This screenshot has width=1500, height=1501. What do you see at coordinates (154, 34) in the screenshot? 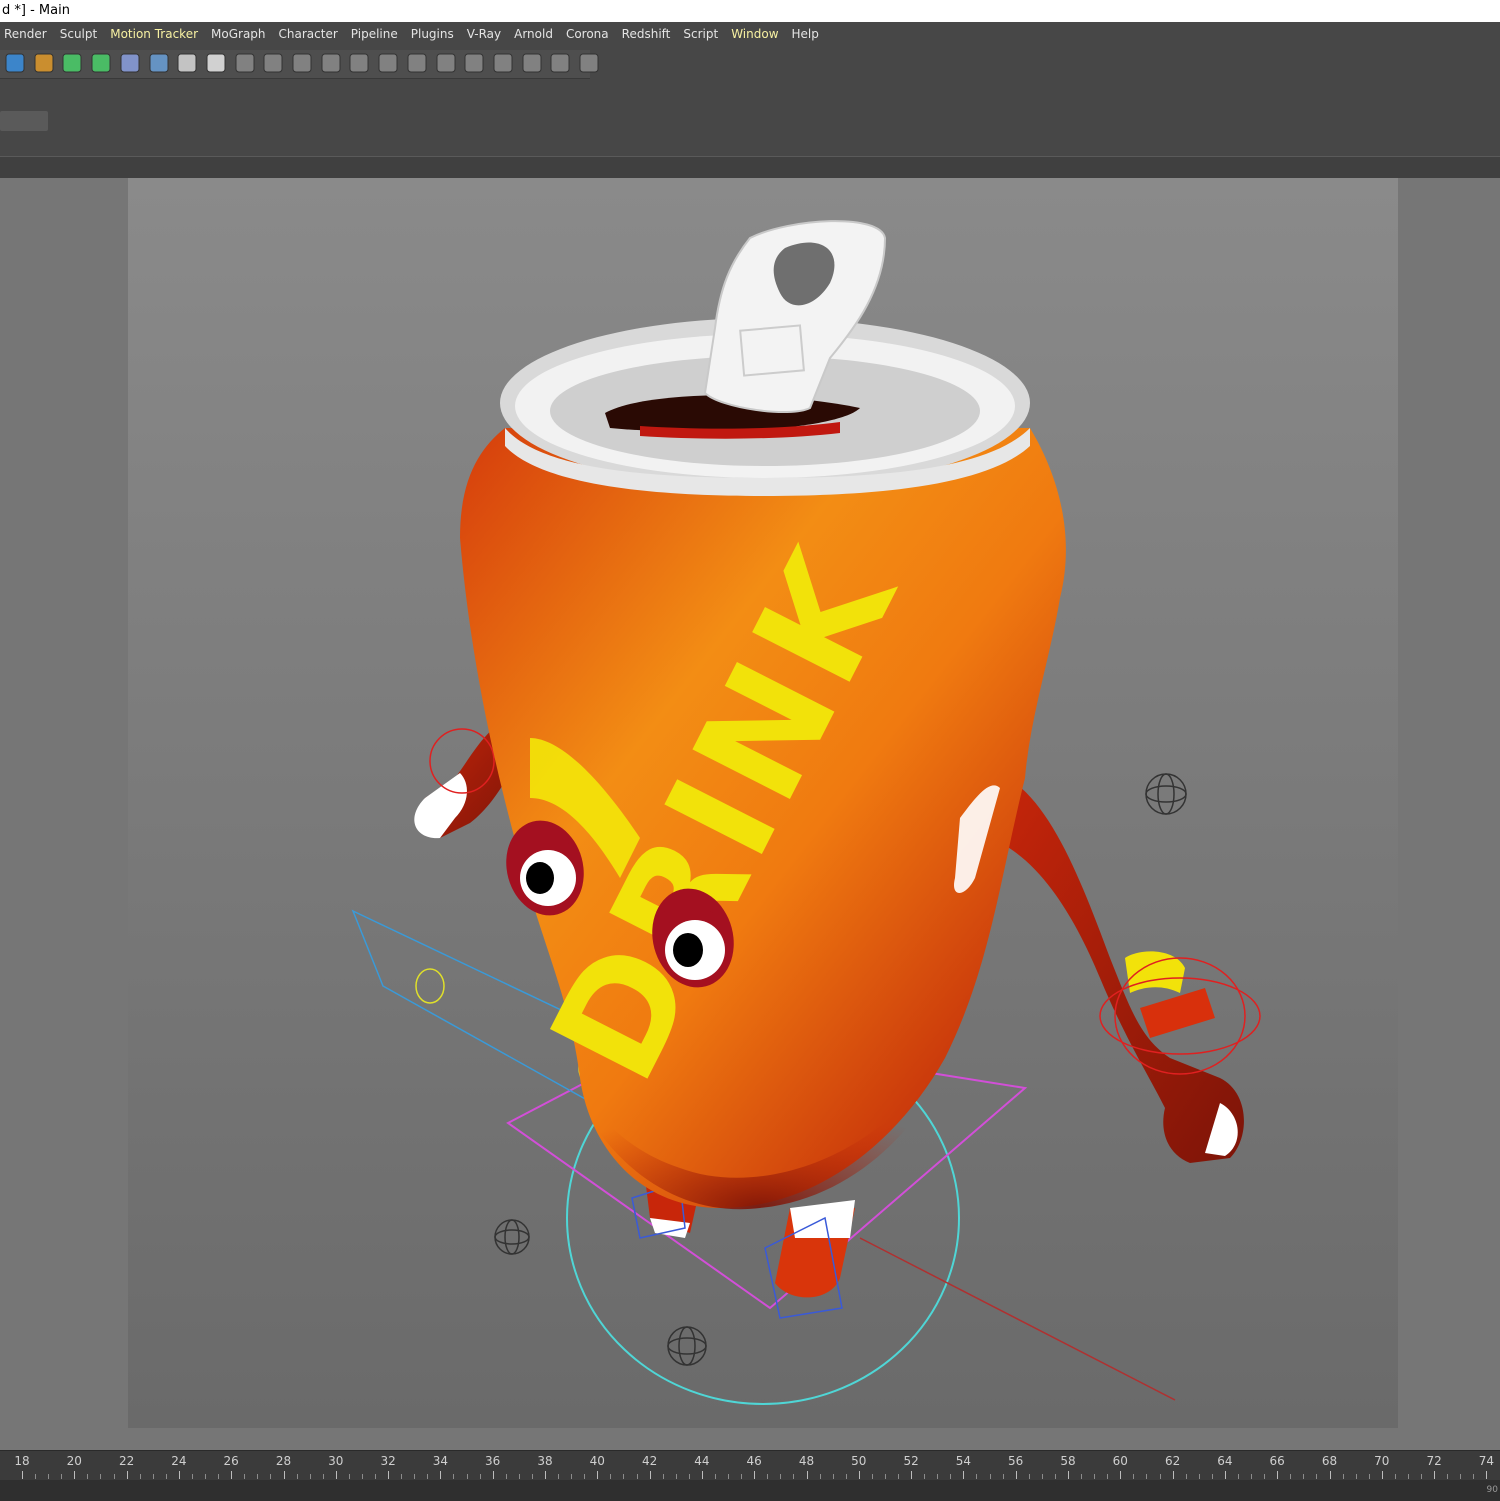
I see `menu-motion-tracker: Motion Tracker` at bounding box center [154, 34].